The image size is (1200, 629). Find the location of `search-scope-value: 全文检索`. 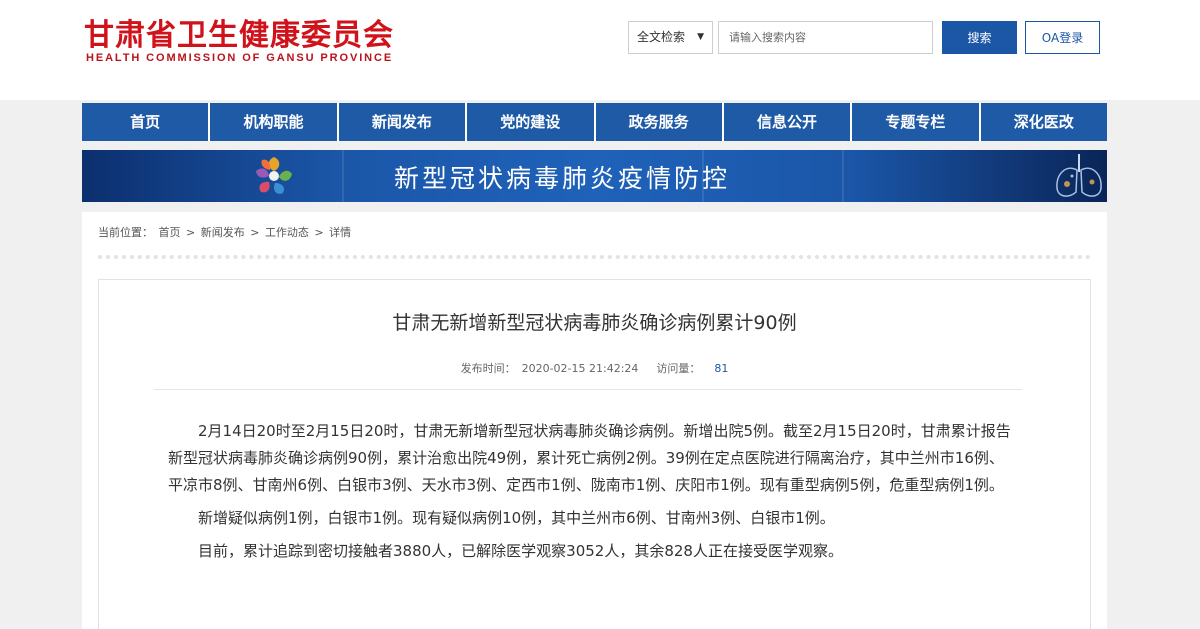

search-scope-value: 全文检索 is located at coordinates (661, 37).